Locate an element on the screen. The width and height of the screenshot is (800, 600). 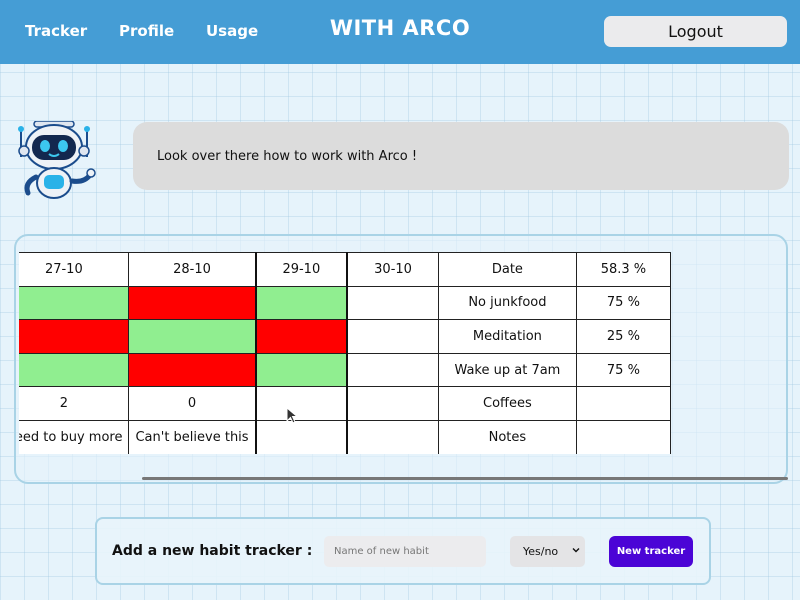
tracker-type-select: Yes/no is located at coordinates (547, 551).